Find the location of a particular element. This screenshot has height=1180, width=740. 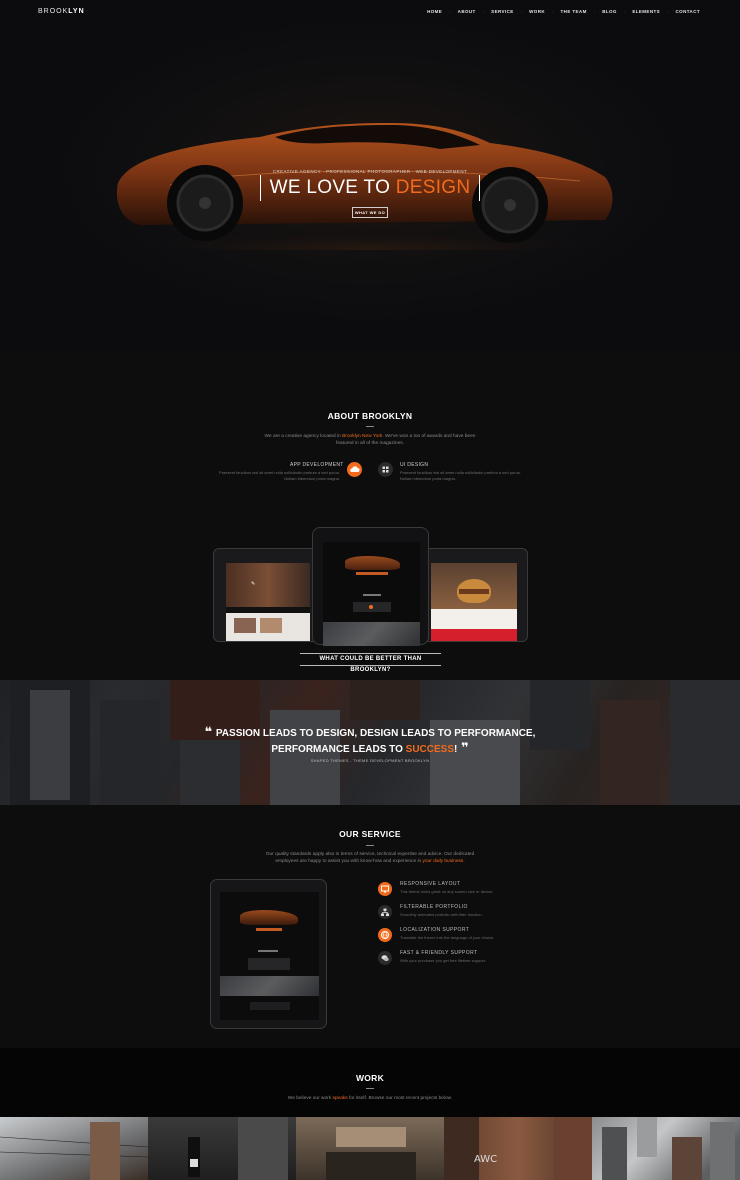

nav-item-elements: ELEMENTS is located at coordinates (646, 11).